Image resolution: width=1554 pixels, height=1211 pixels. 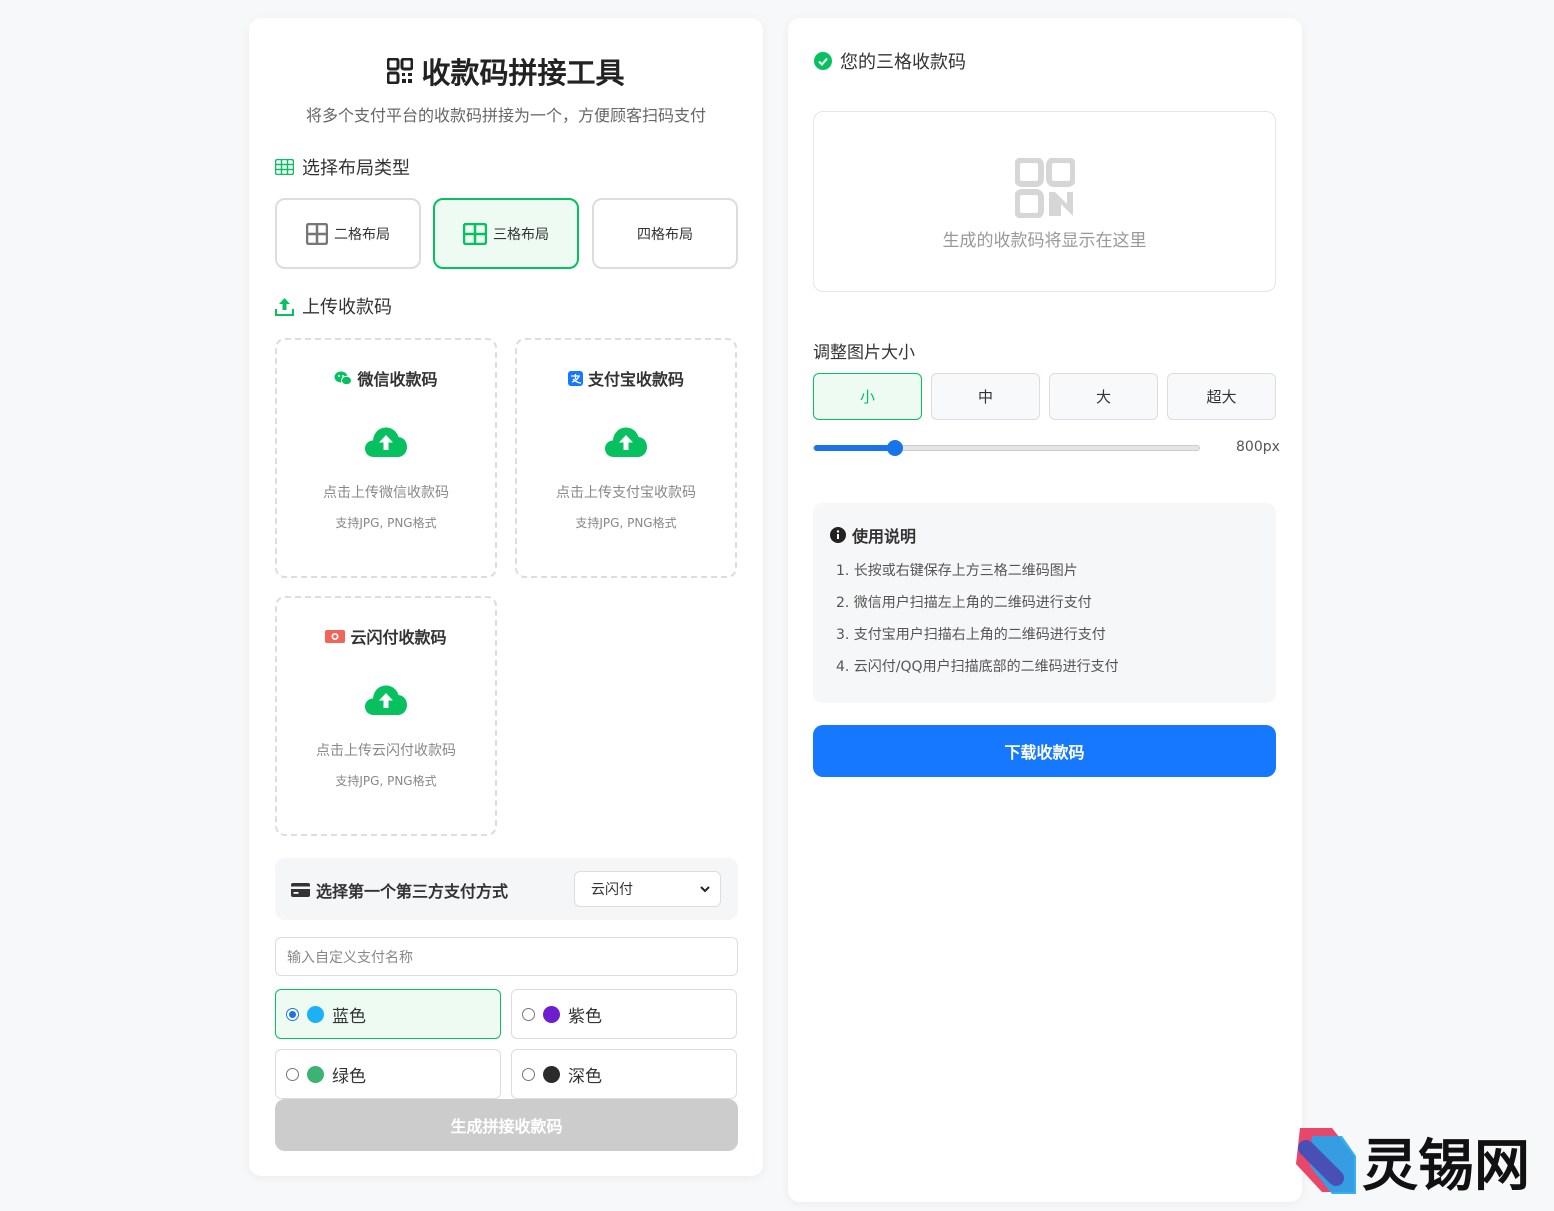 I want to click on size-slider, so click(x=1006, y=448).